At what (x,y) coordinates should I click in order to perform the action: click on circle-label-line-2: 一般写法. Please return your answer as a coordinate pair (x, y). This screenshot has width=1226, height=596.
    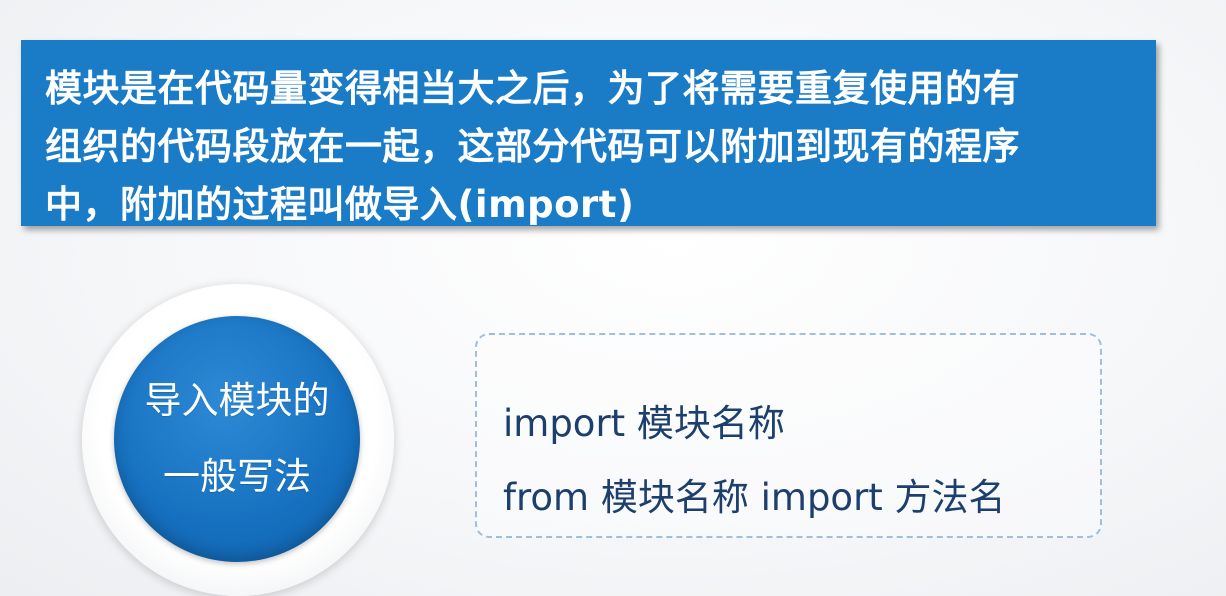
    Looking at the image, I should click on (237, 476).